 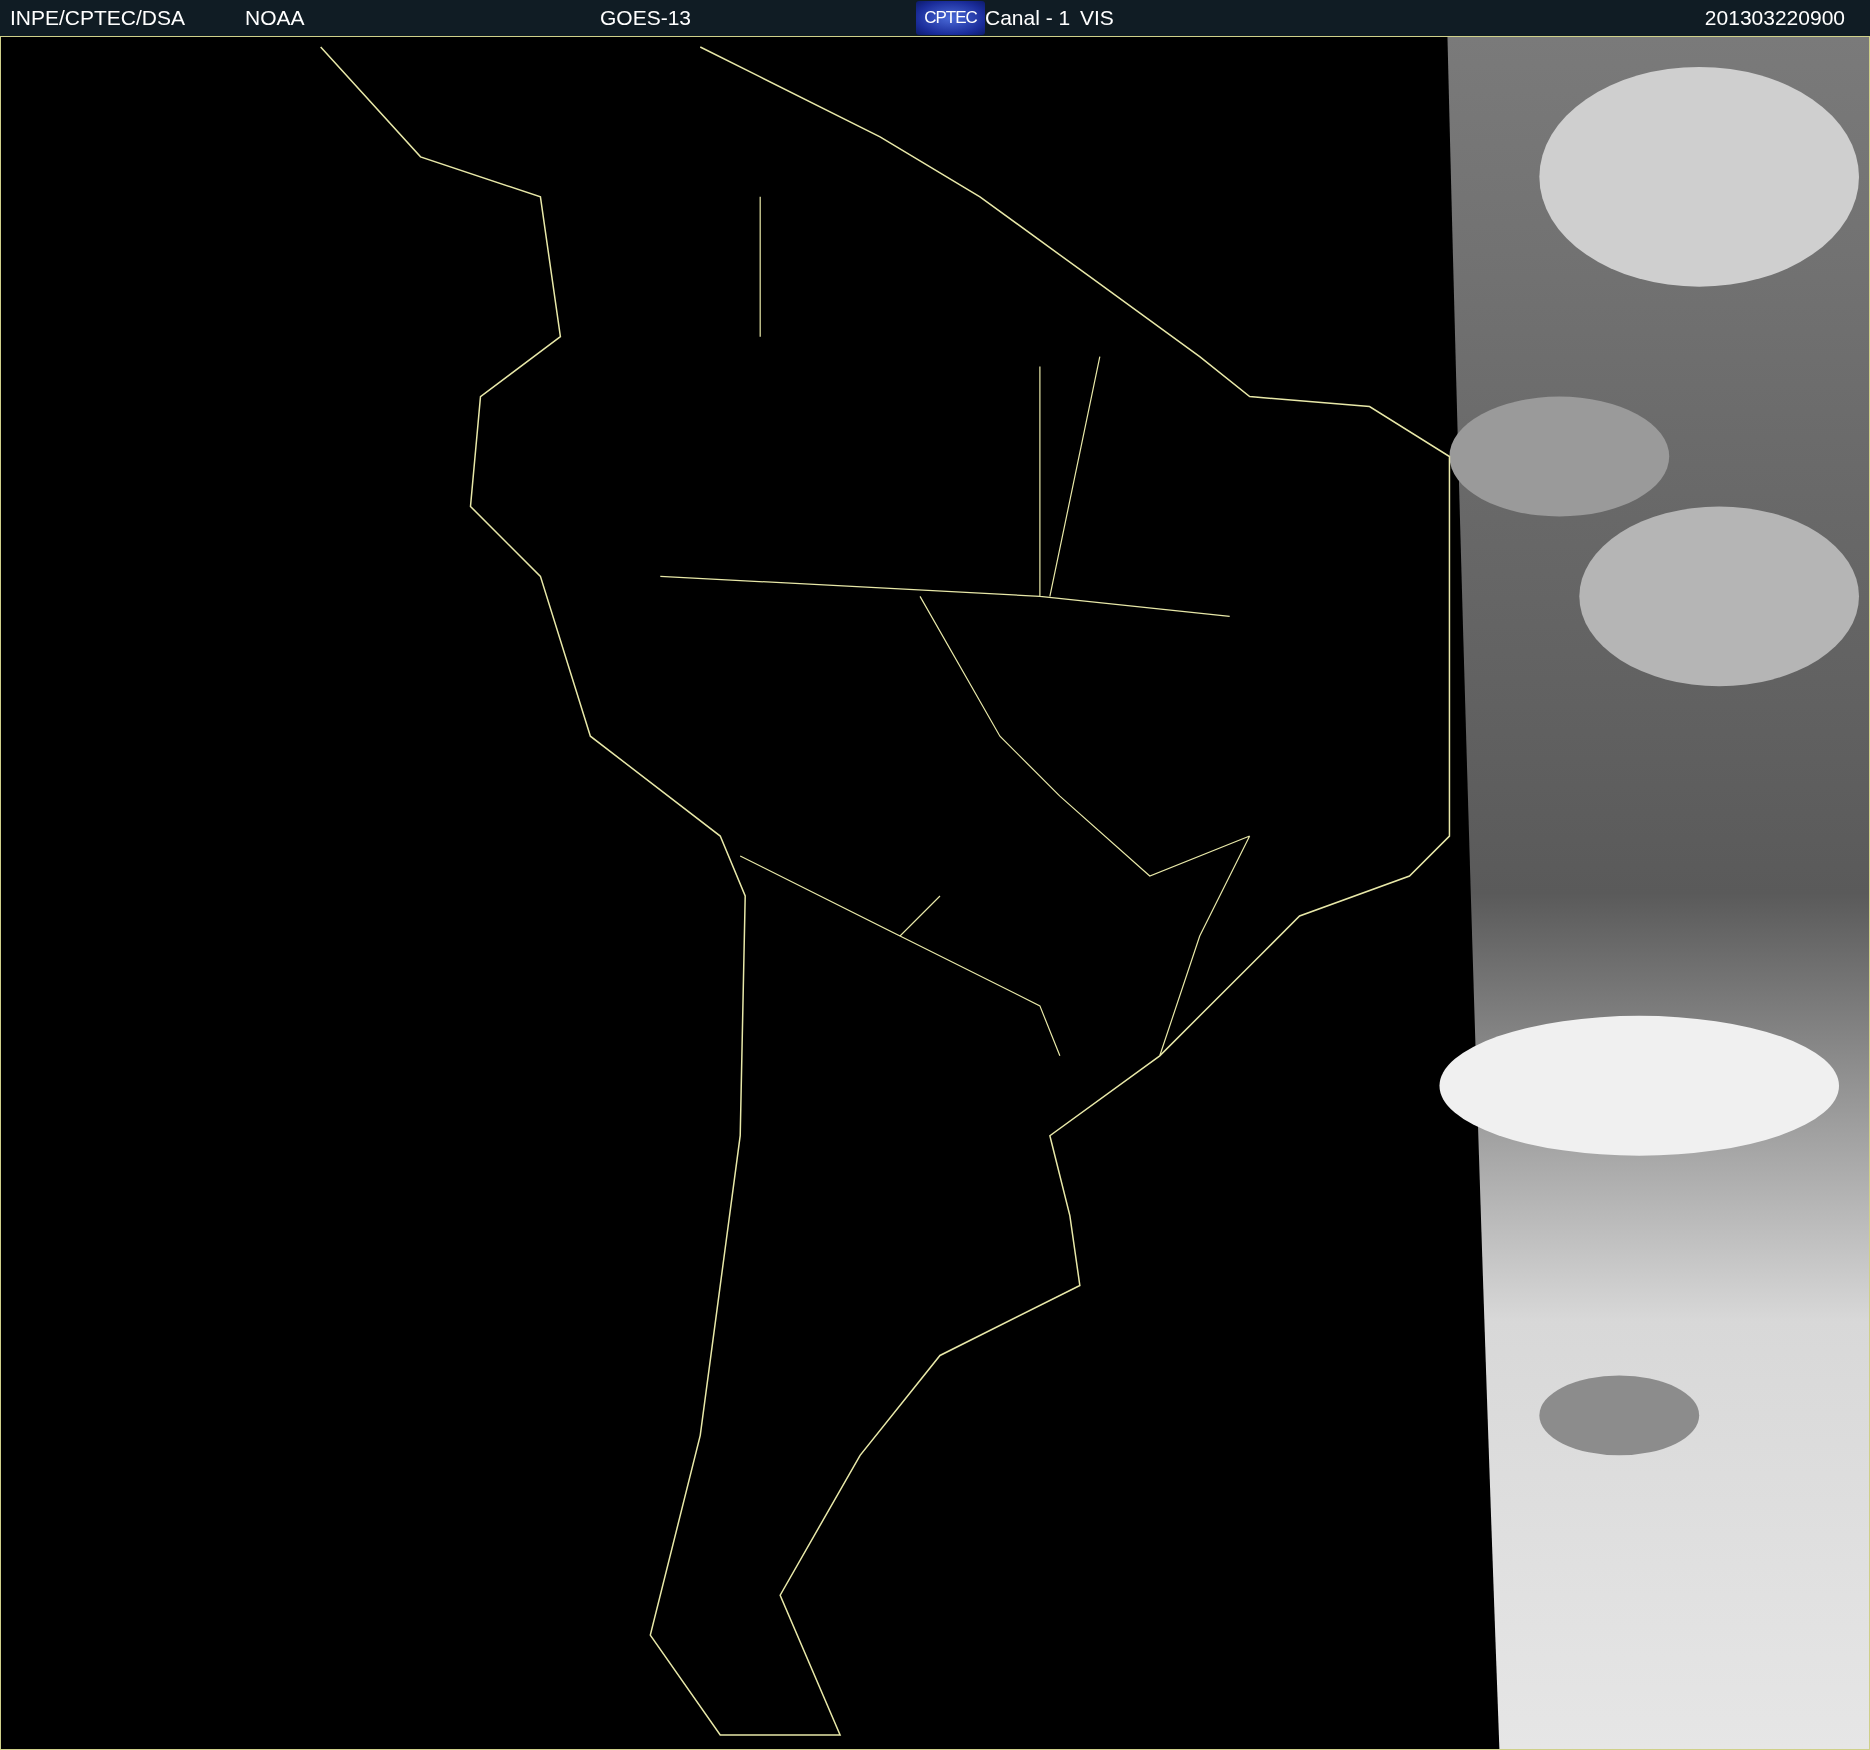 What do you see at coordinates (646, 18) in the screenshot?
I see `satellite-label: GOES-13` at bounding box center [646, 18].